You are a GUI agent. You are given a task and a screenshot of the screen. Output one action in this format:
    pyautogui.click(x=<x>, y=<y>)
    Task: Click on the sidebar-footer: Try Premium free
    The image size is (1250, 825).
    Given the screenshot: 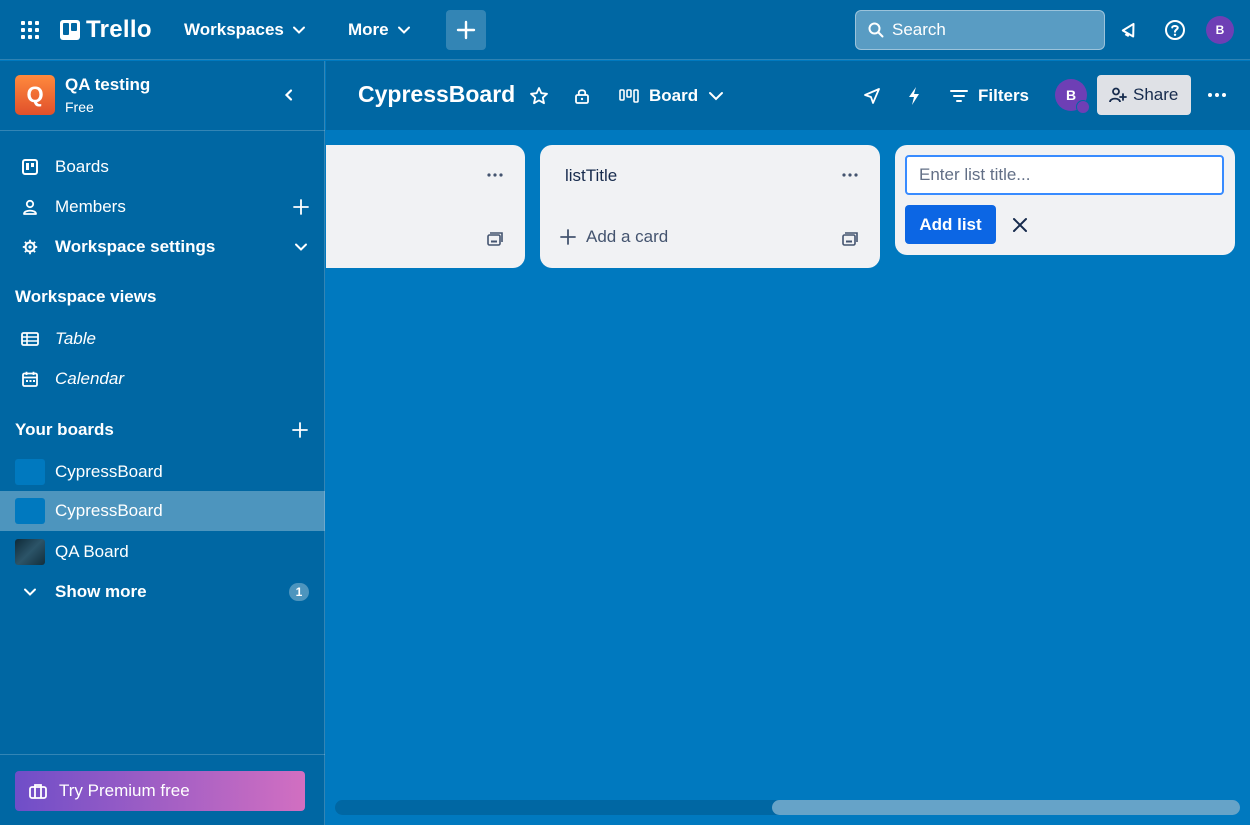 What is the action you would take?
    pyautogui.click(x=162, y=789)
    